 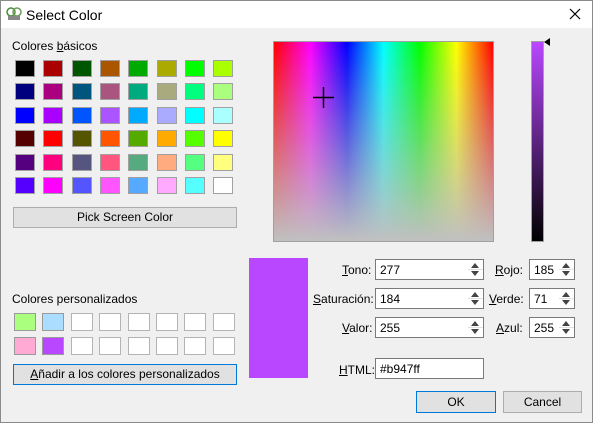 I want to click on azul-label: Azul:, so click(x=509, y=328).